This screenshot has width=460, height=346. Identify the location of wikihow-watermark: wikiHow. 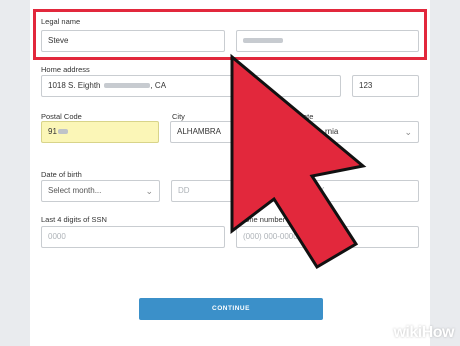
(423, 333).